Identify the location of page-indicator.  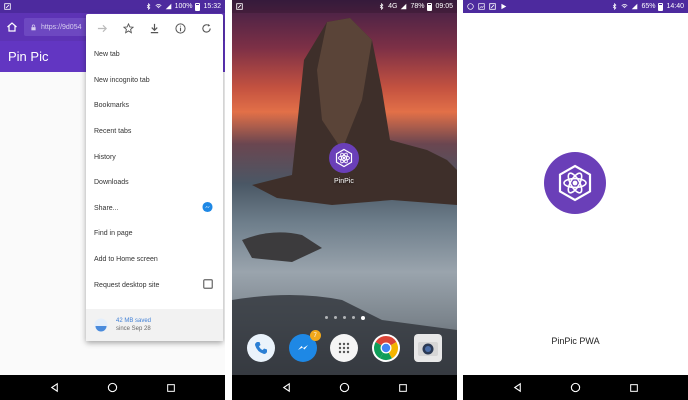
(344, 318).